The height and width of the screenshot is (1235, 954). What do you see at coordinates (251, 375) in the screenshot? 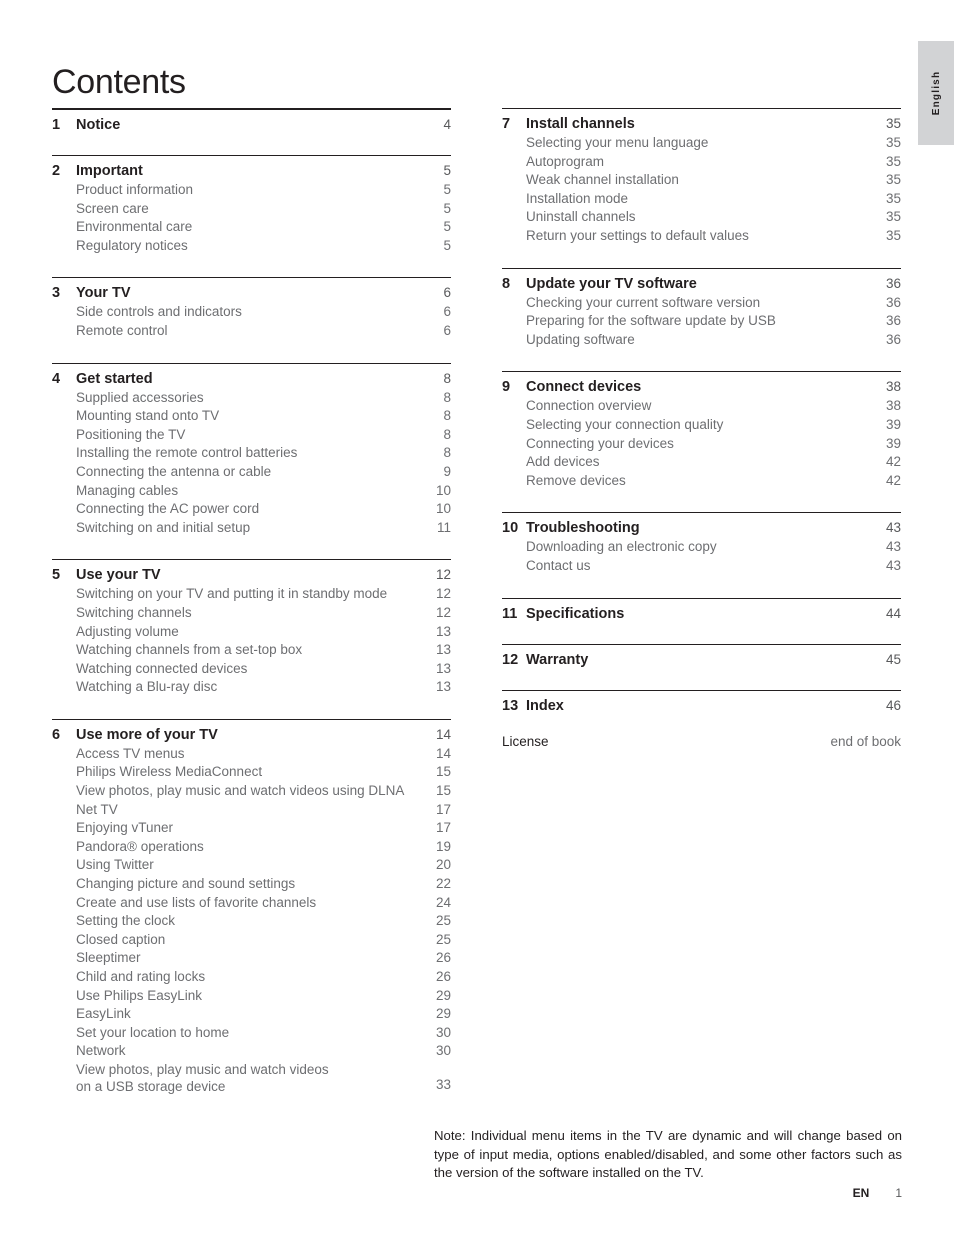
I see `toc-section-heading: 4 Get started 8` at bounding box center [251, 375].